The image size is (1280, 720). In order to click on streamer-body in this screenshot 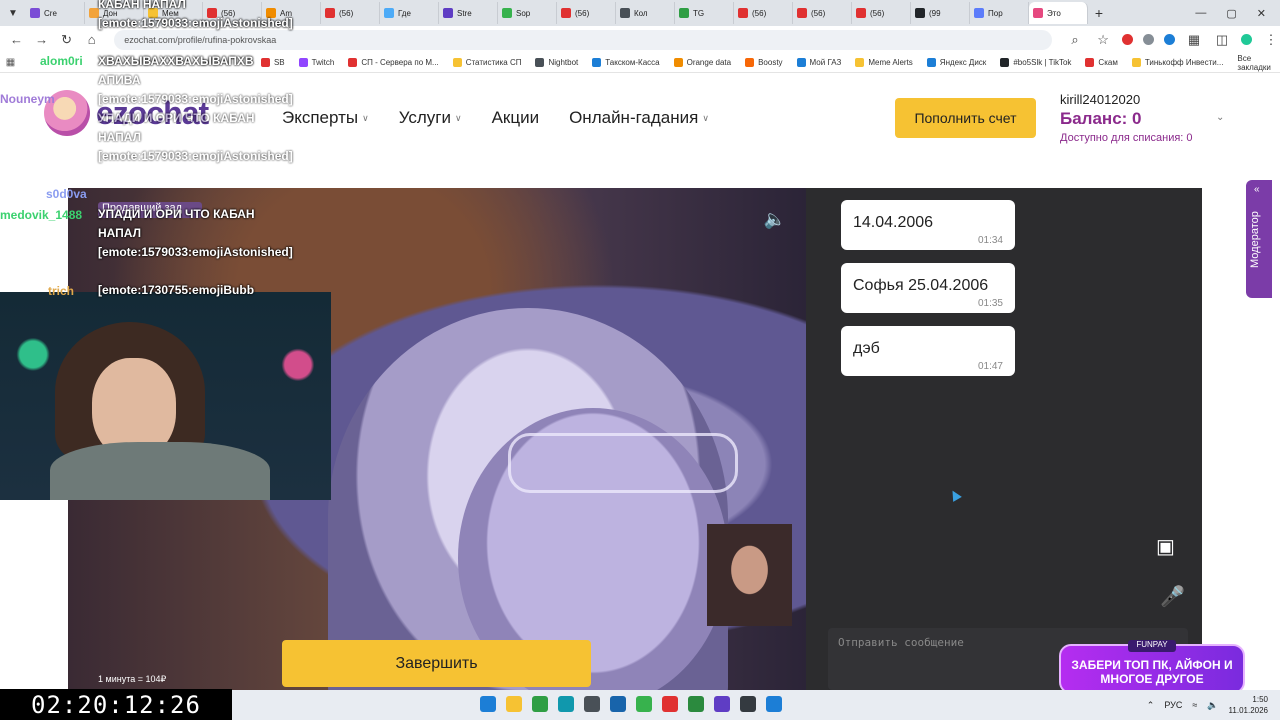, I will do `click(160, 471)`.